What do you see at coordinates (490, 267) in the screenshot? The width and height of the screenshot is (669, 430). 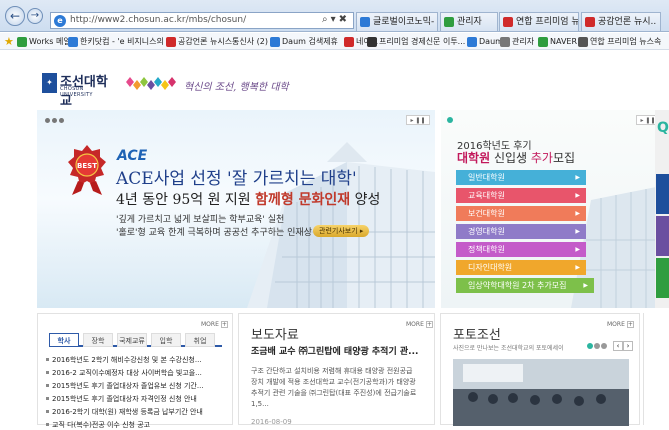 I see `admission-menu-label: 디자인대학원` at bounding box center [490, 267].